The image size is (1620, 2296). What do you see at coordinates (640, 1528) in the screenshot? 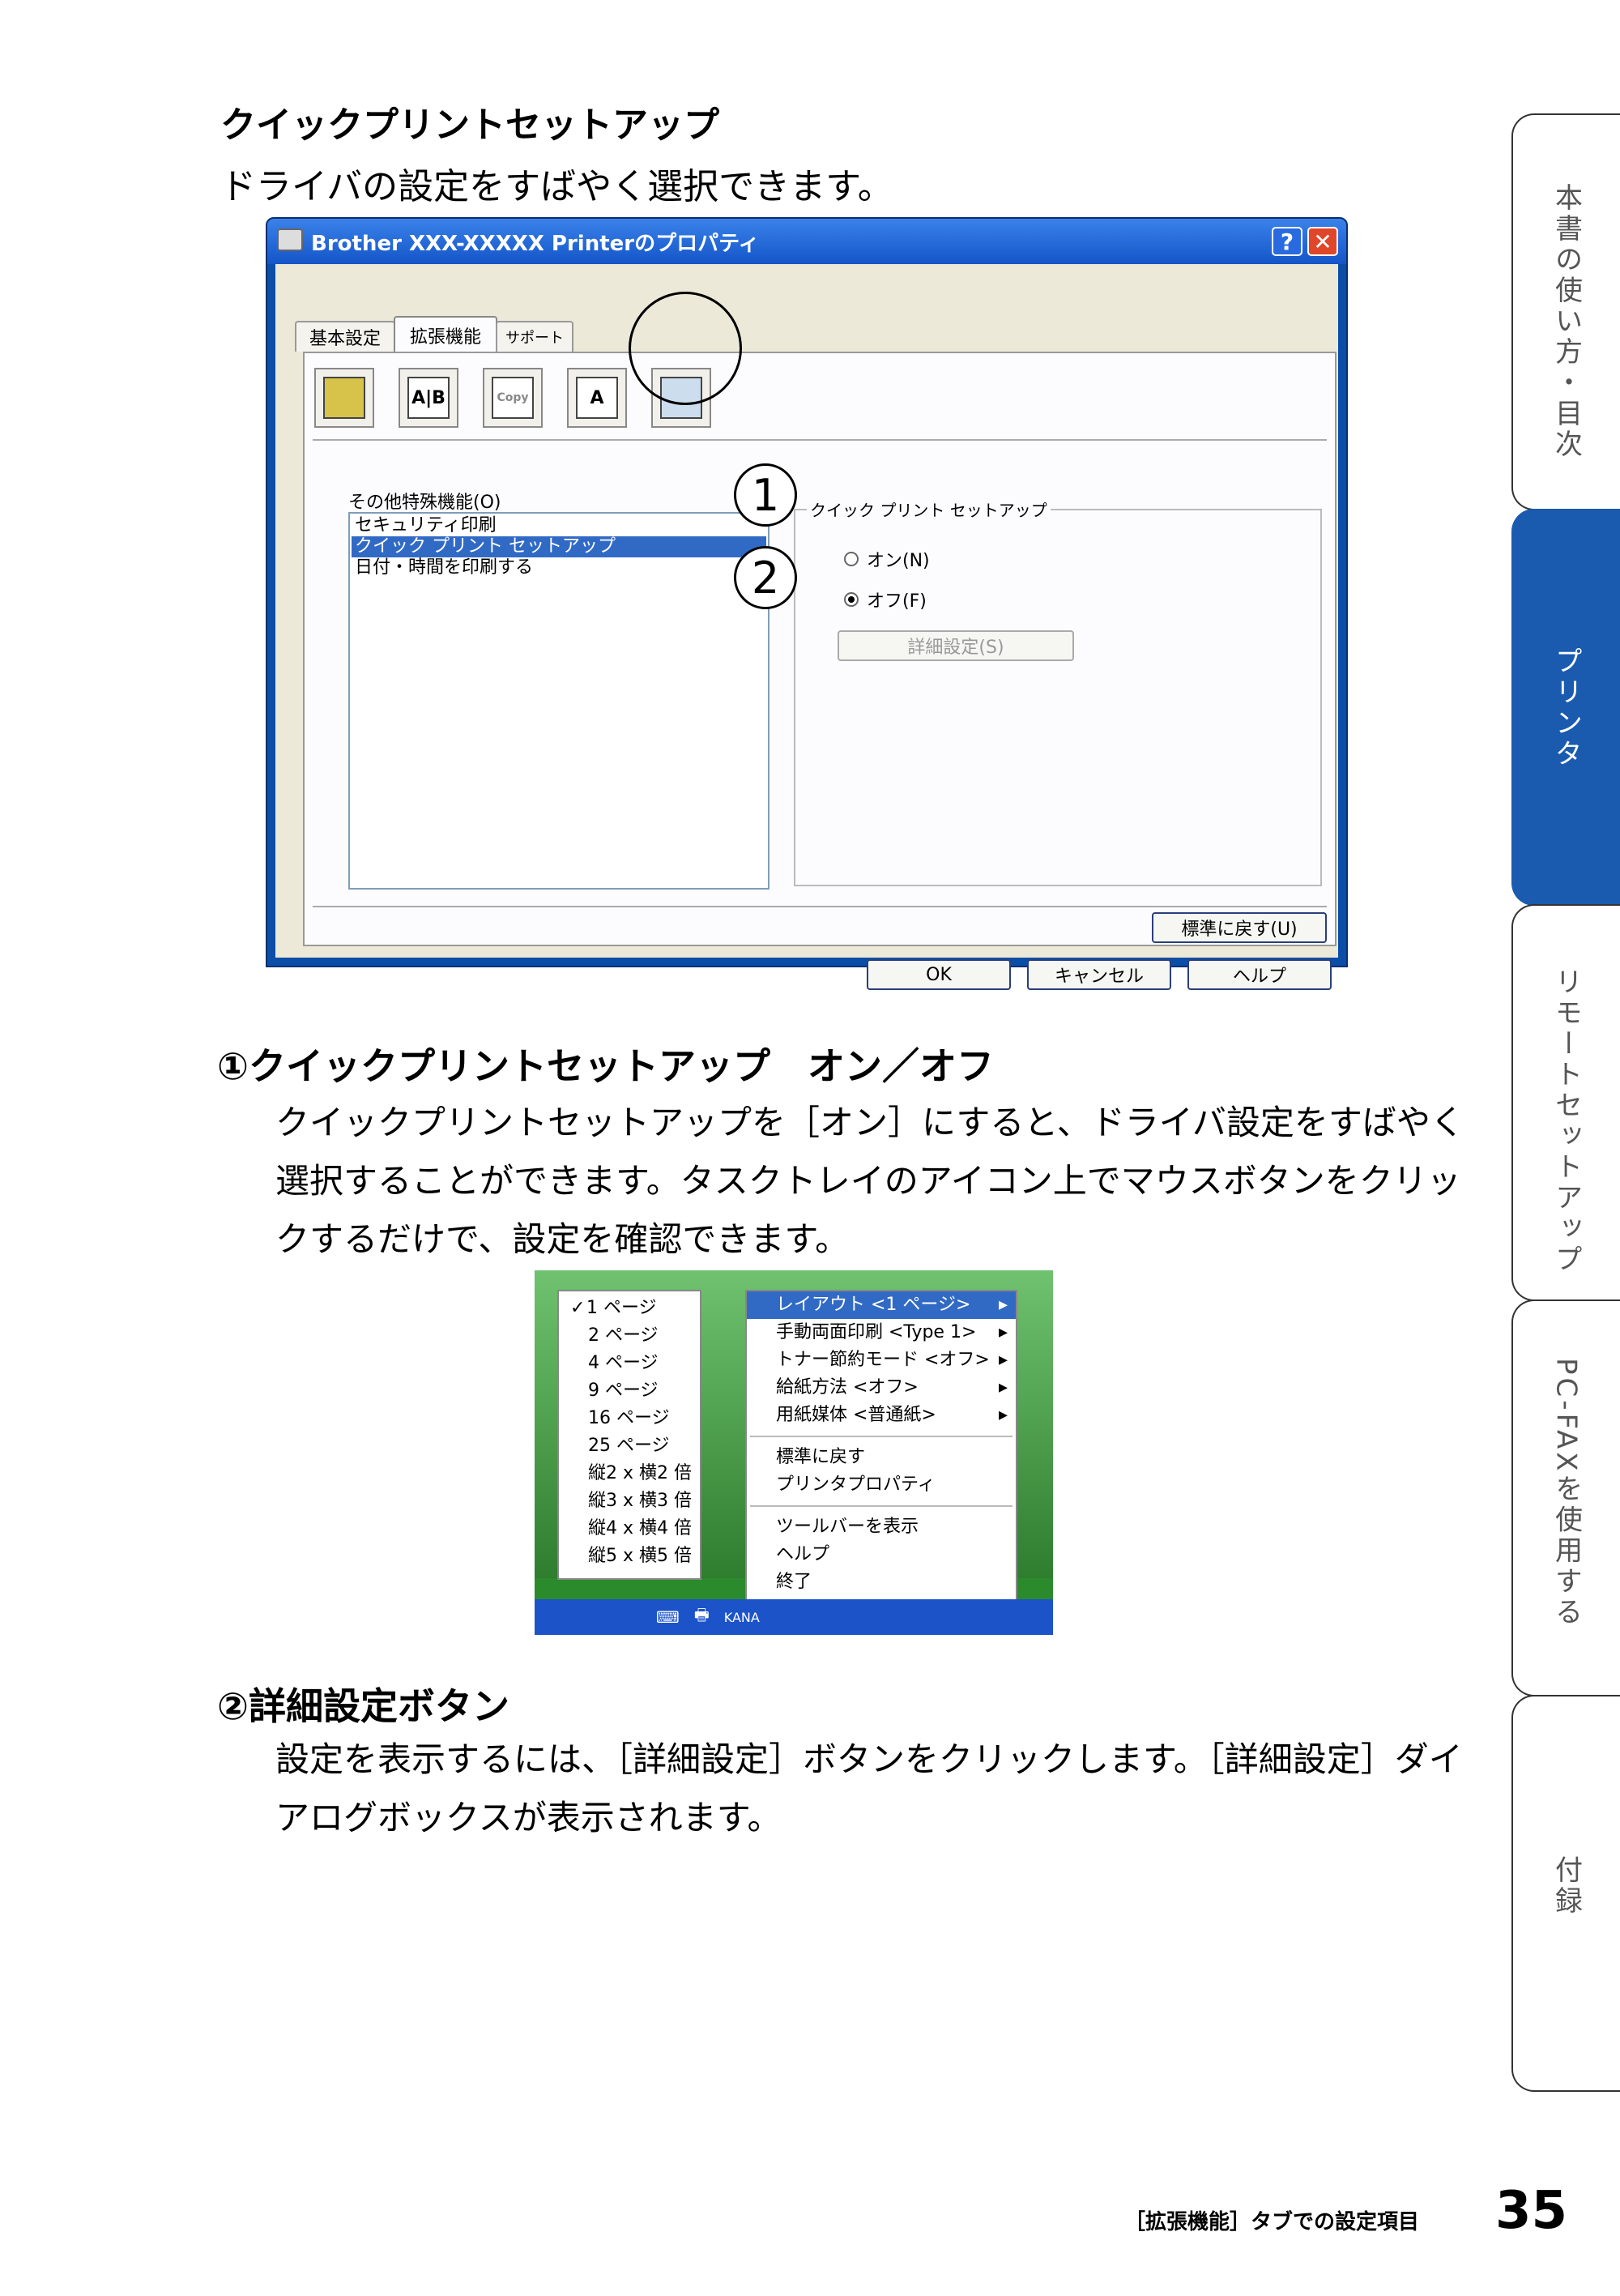
I see `menu-item-label: 縦4 x 横4 倍` at bounding box center [640, 1528].